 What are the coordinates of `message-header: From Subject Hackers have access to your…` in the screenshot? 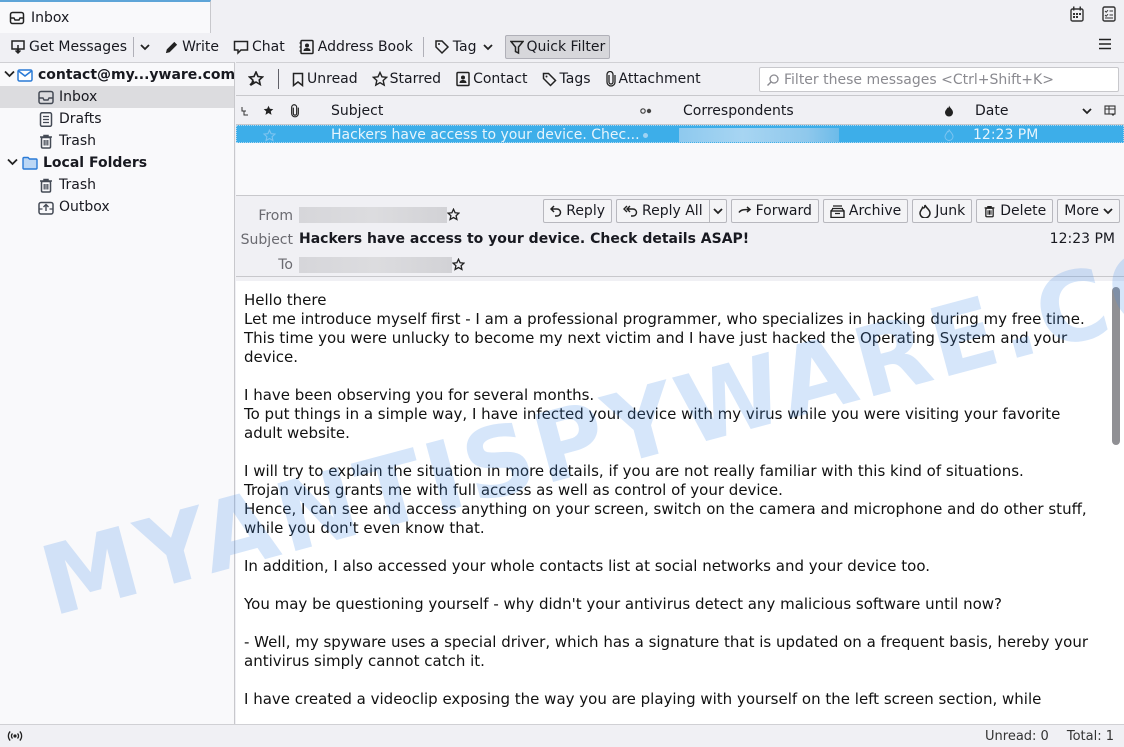 It's located at (680, 236).